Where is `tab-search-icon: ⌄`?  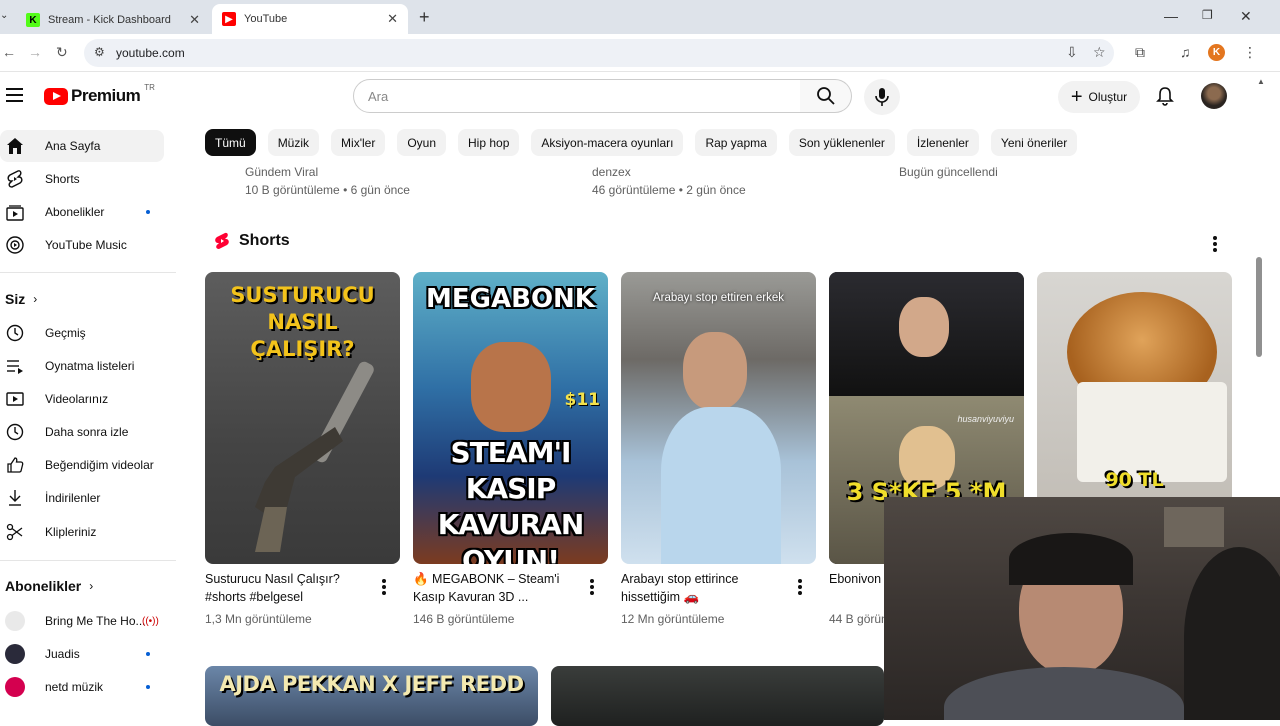
tab-search-icon: ⌄ is located at coordinates (4, 15).